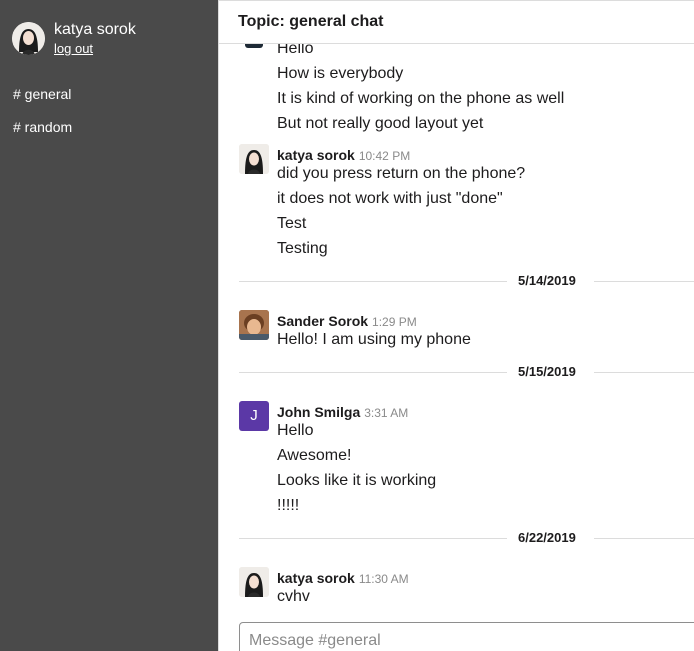  I want to click on message-meta: Sander Sorok 1:29 PM, so click(347, 322).